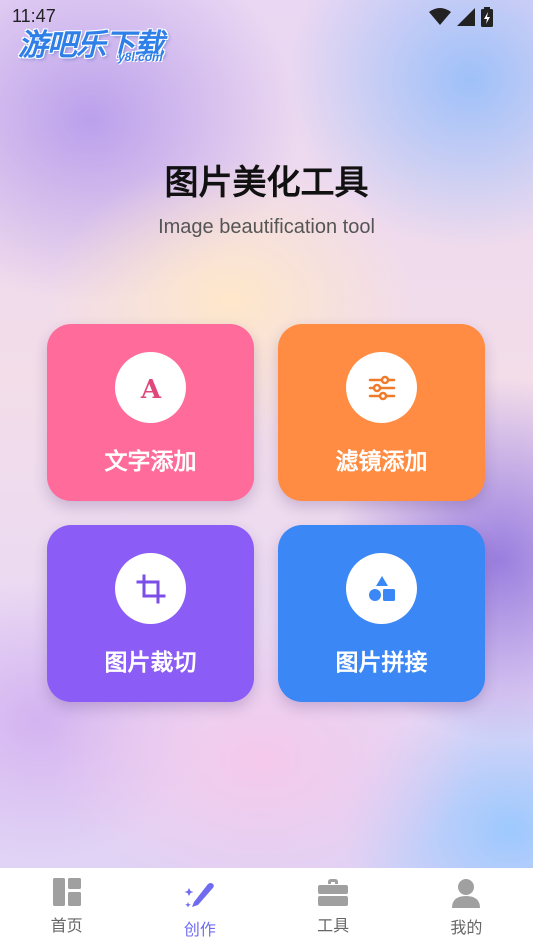 This screenshot has width=533, height=948. I want to click on page-subtitle: Image beautification tool, so click(266, 227).